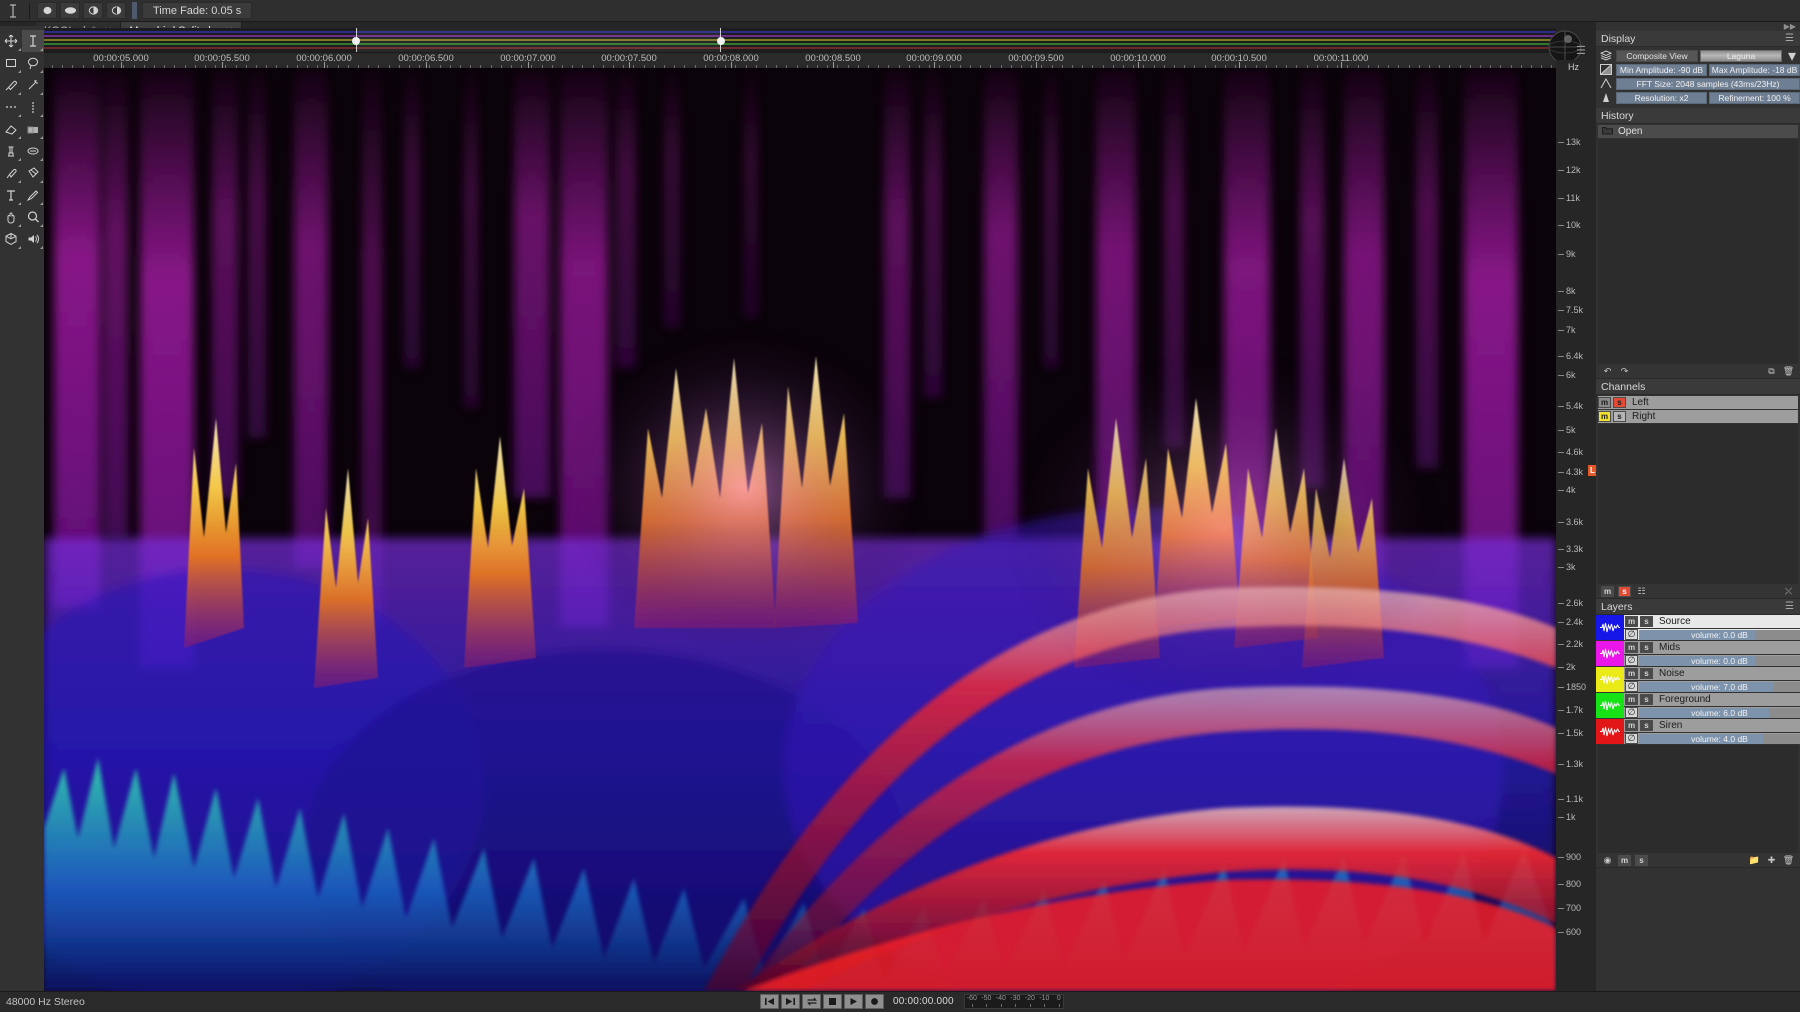 This screenshot has height=1012, width=1800. Describe the element at coordinates (1624, 860) in the screenshot. I see `mute-icon: m` at that location.